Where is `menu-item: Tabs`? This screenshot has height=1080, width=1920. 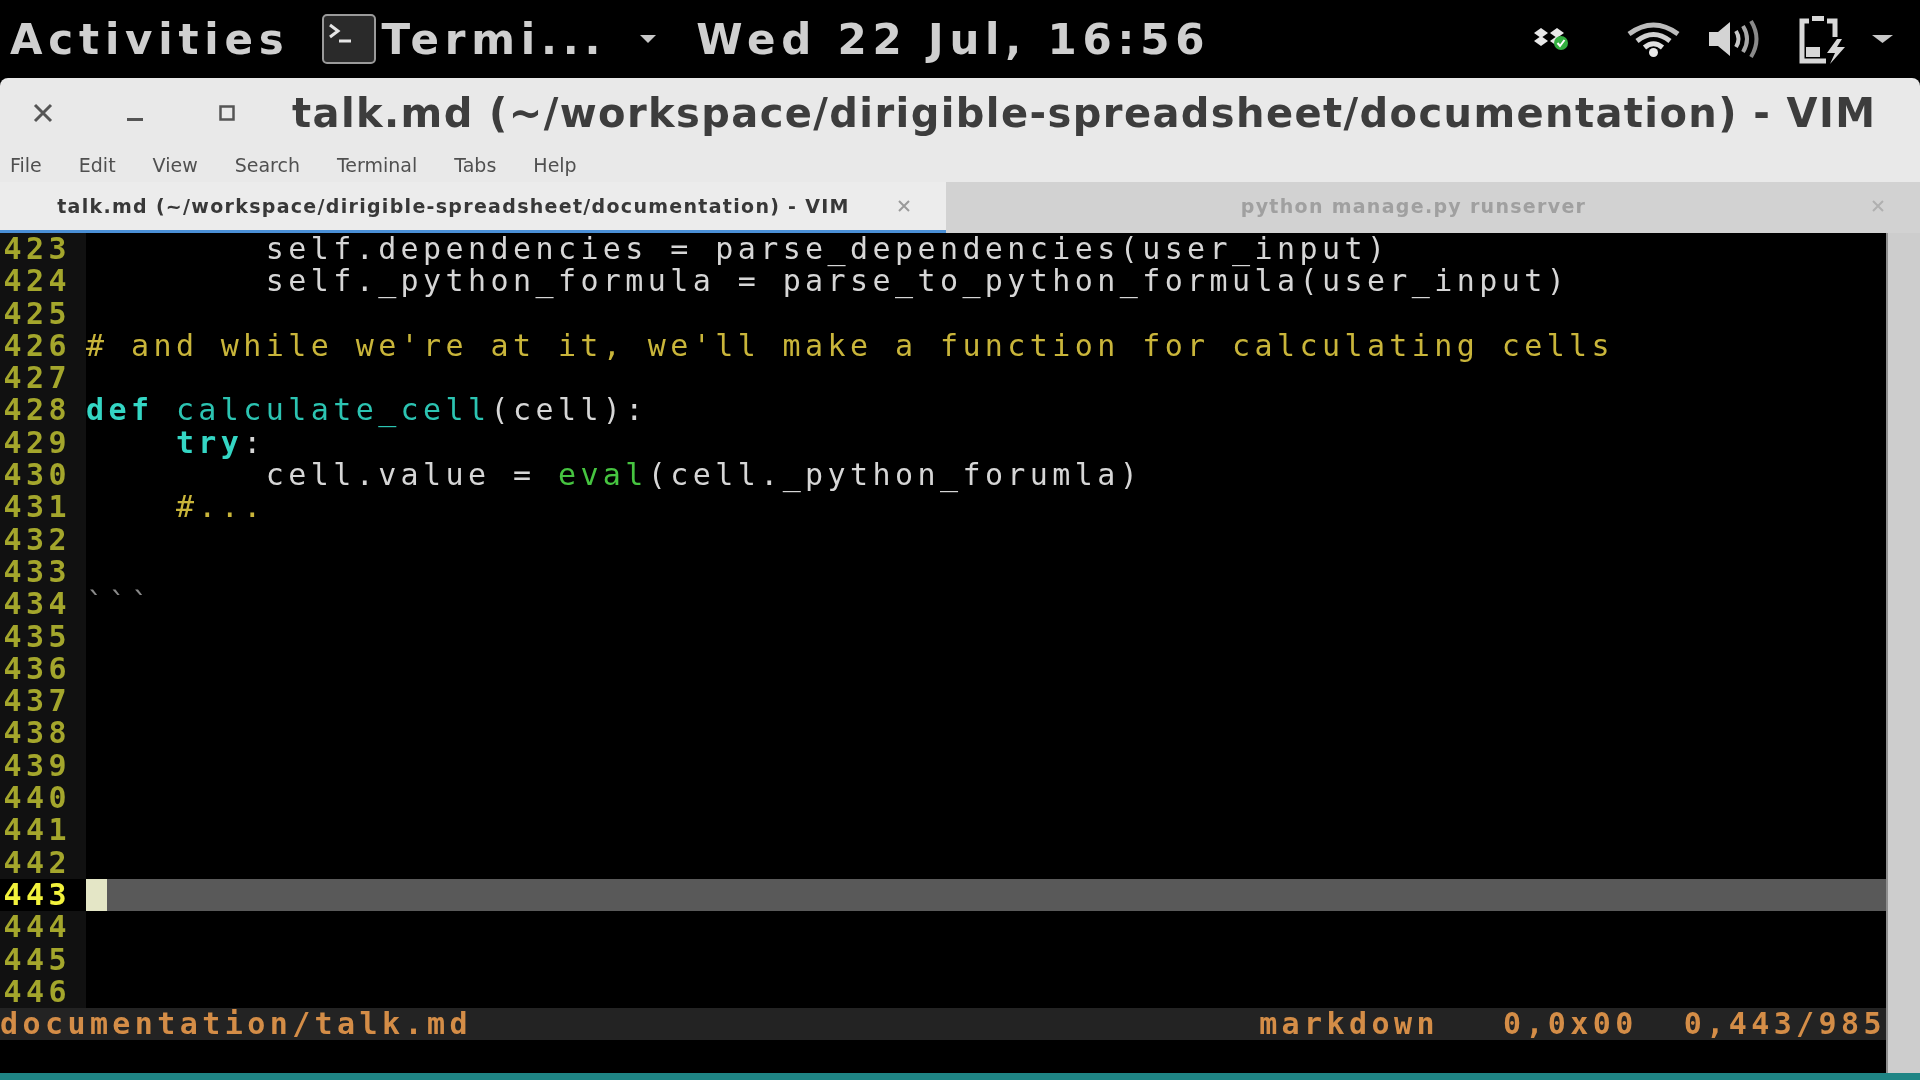 menu-item: Tabs is located at coordinates (475, 164).